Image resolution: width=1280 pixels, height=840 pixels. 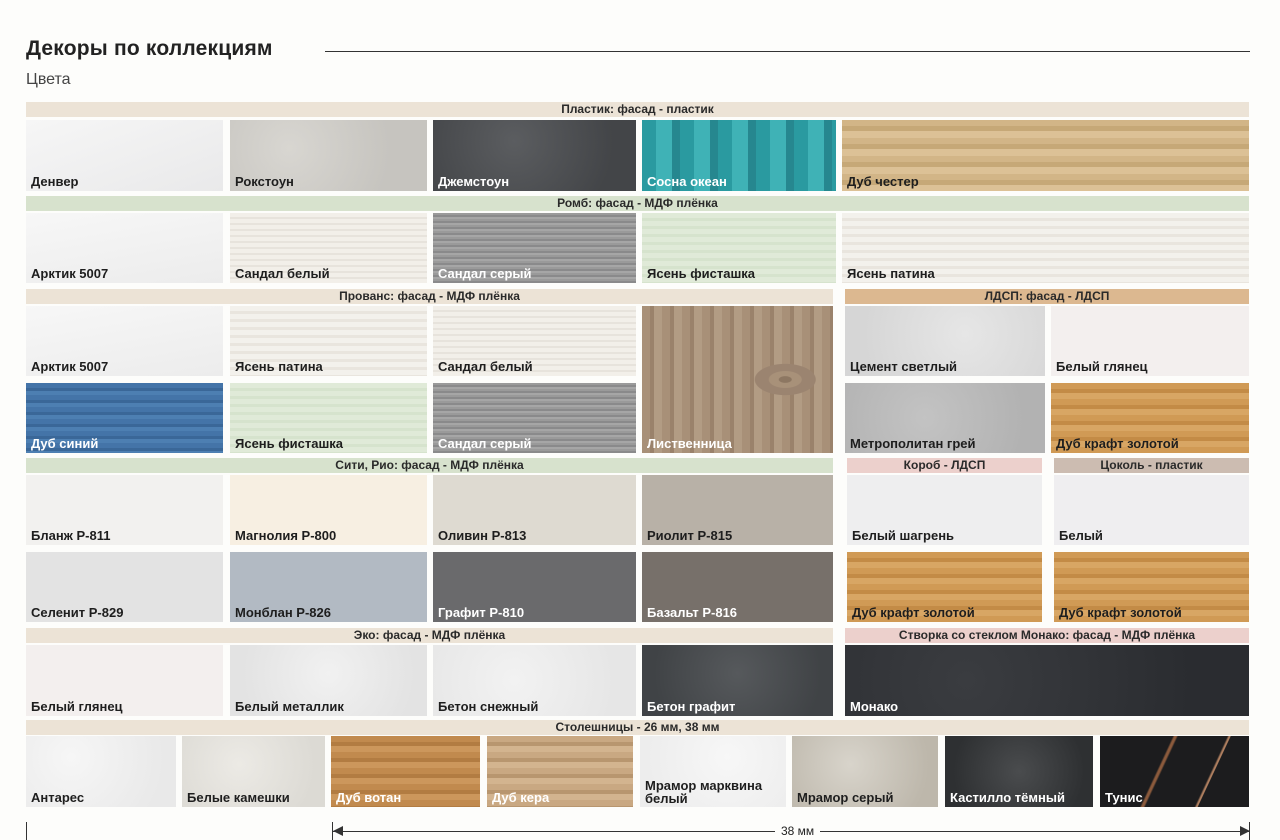 What do you see at coordinates (26, 831) in the screenshot?
I see `dimension-tick-left` at bounding box center [26, 831].